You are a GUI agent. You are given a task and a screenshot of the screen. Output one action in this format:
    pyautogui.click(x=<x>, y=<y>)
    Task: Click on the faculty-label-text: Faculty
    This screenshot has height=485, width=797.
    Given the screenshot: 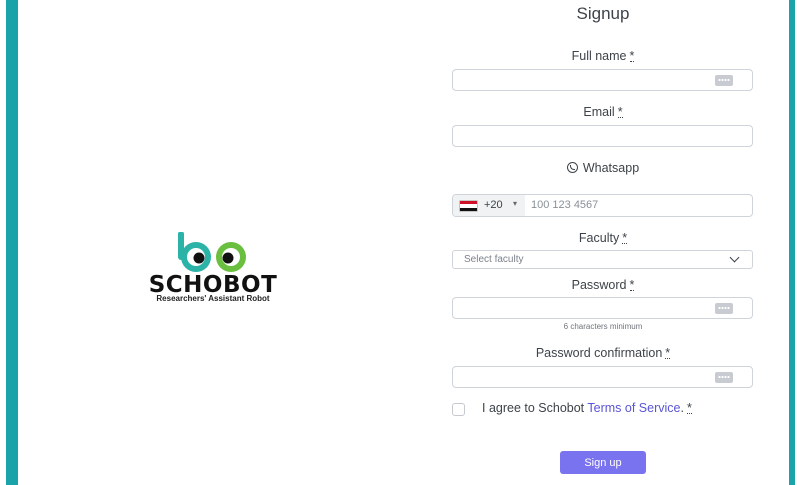 What is the action you would take?
    pyautogui.click(x=599, y=238)
    